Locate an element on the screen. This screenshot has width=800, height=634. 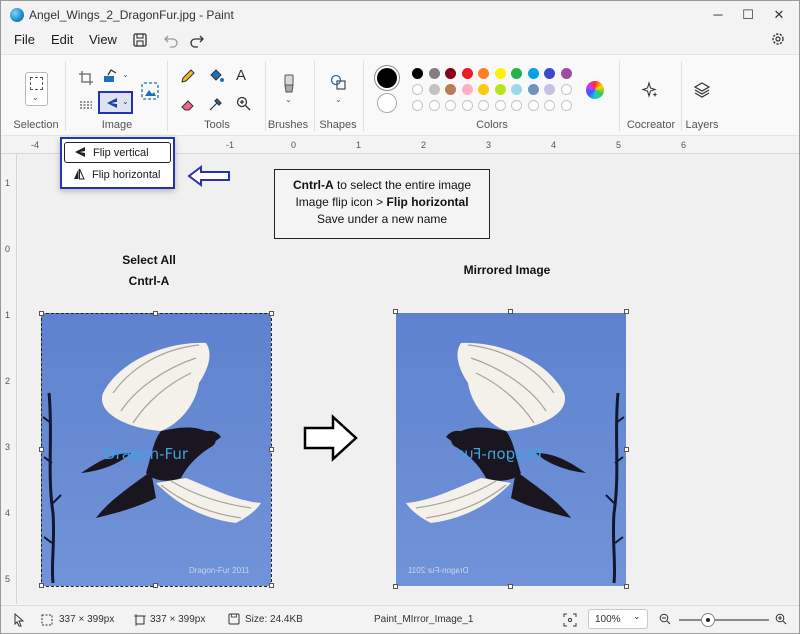
settings-gear-icon is located at coordinates (778, 39).